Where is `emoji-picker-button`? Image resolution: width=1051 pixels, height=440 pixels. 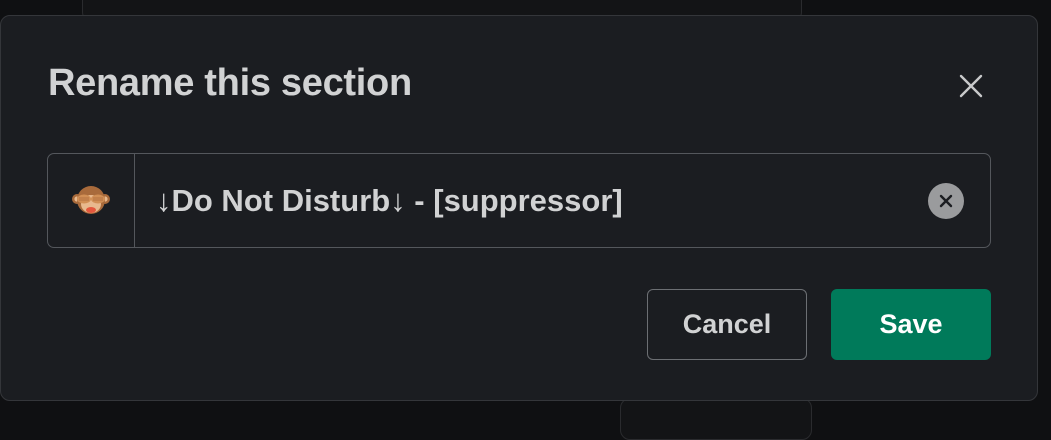
emoji-picker-button is located at coordinates (91, 200).